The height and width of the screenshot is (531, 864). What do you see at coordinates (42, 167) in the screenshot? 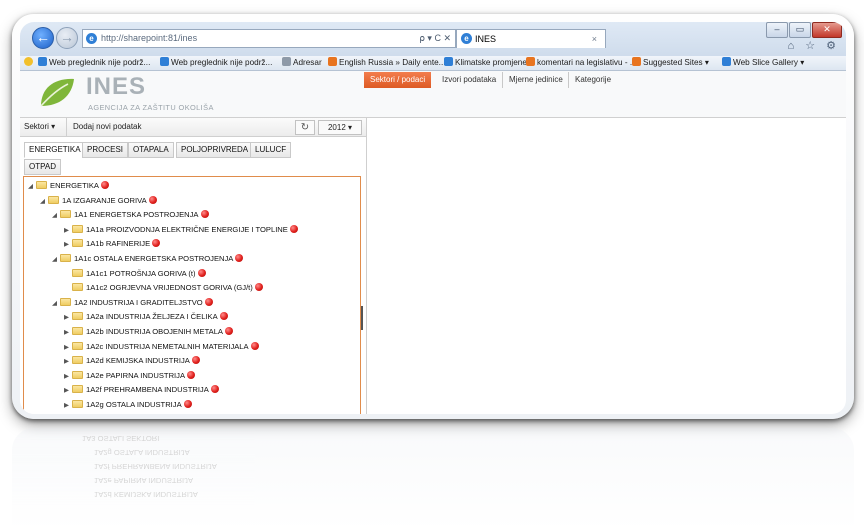
I see `tab-otpad: OTPAD` at bounding box center [42, 167].